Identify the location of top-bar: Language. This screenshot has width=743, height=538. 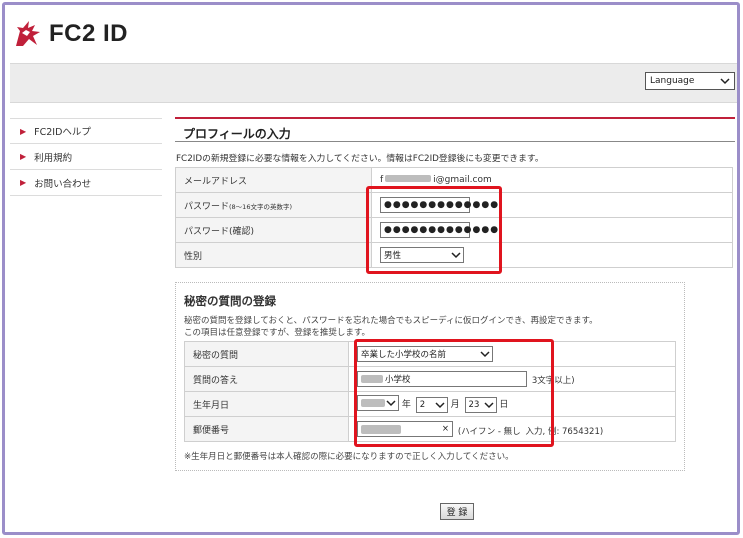
(373, 83).